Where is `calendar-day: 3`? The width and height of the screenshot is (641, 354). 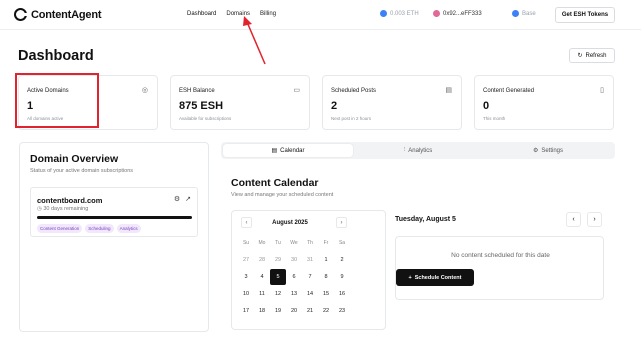
calendar-day: 3 is located at coordinates (246, 277).